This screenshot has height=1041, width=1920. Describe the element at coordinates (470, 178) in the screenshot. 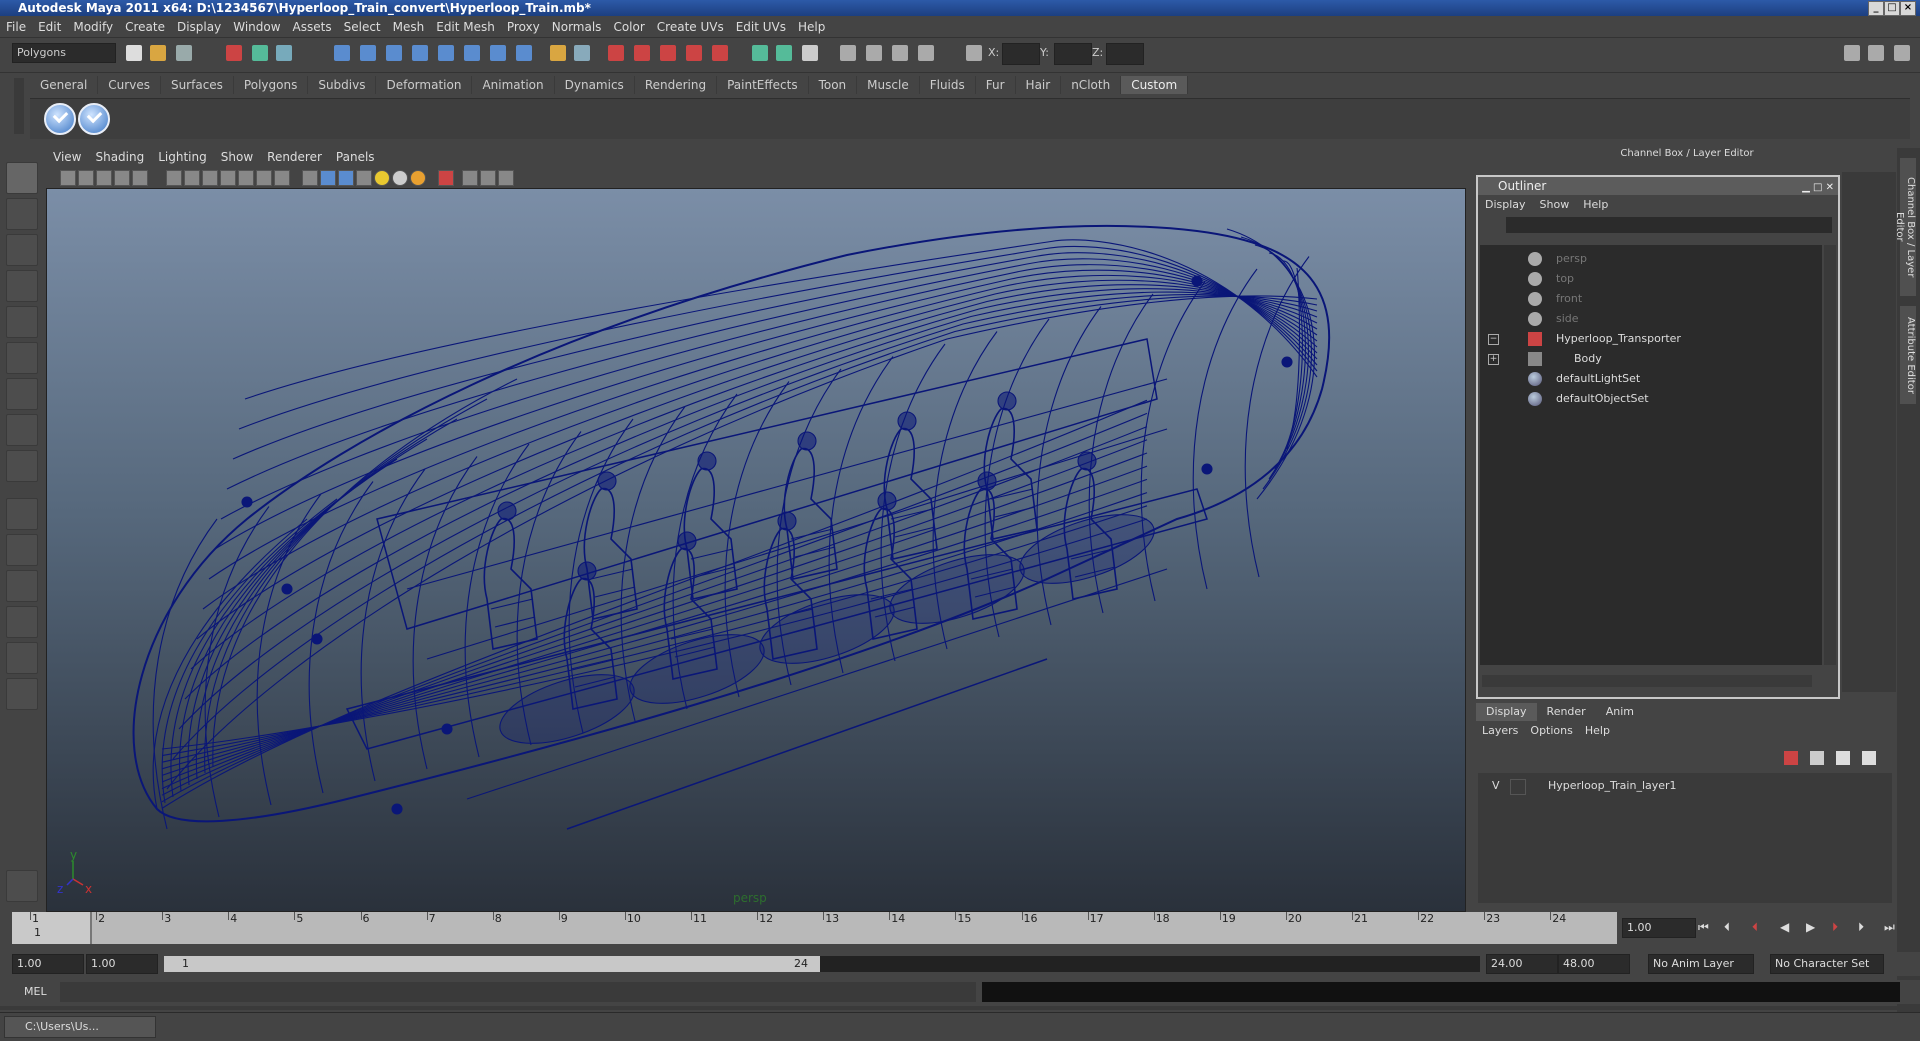

I see `x-ray-icon` at that location.